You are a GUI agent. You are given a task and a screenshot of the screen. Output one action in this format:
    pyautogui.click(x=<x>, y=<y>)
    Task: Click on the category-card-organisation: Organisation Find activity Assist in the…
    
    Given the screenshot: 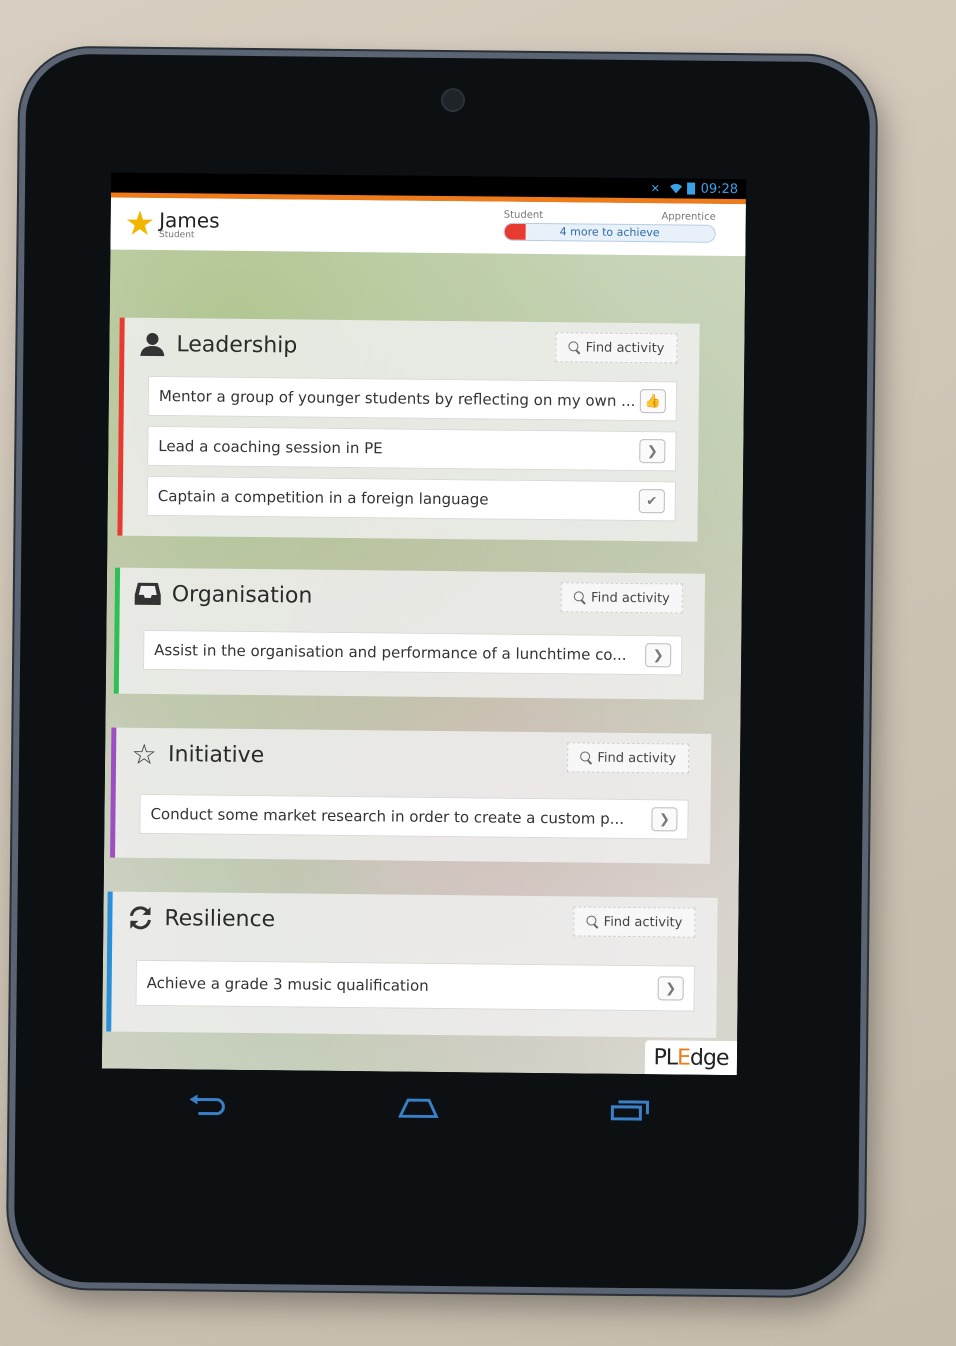 What is the action you would take?
    pyautogui.click(x=409, y=633)
    